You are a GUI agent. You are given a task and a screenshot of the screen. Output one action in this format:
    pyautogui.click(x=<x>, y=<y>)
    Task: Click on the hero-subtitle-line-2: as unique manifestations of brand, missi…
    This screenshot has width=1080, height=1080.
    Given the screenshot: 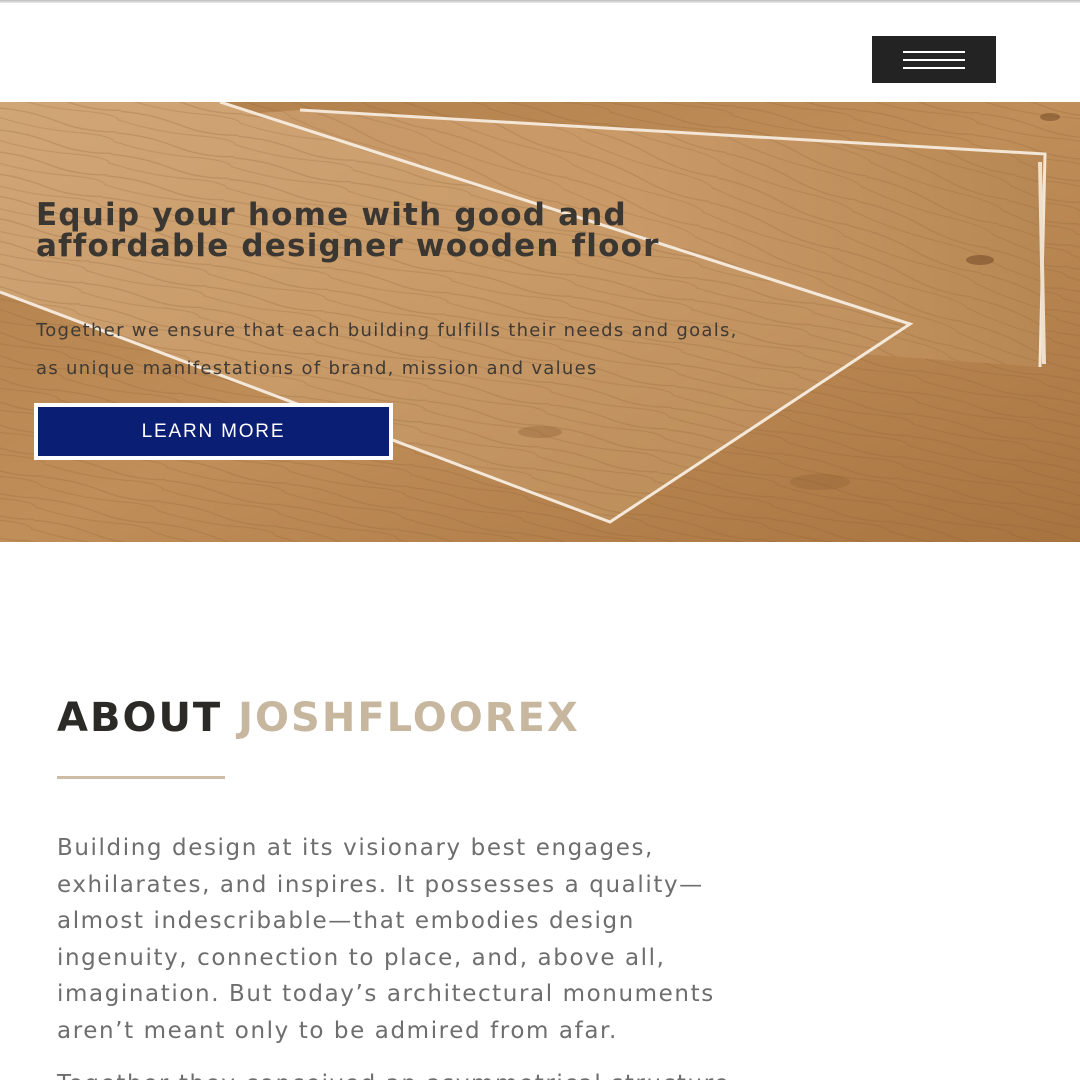 What is the action you would take?
    pyautogui.click(x=317, y=368)
    